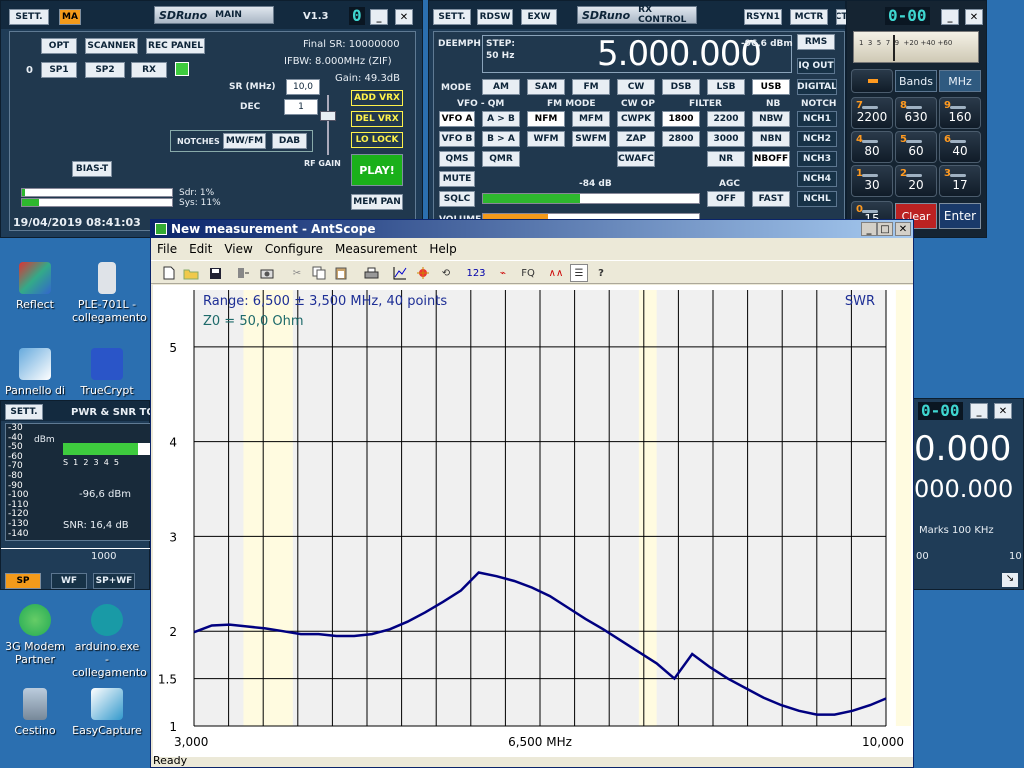 The image size is (1024, 768). Describe the element at coordinates (70, 17) in the screenshot. I see `main-ma-button: MA` at that location.